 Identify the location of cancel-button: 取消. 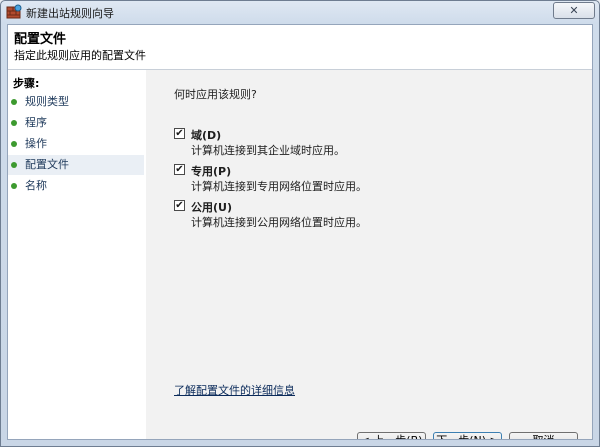
(543, 435).